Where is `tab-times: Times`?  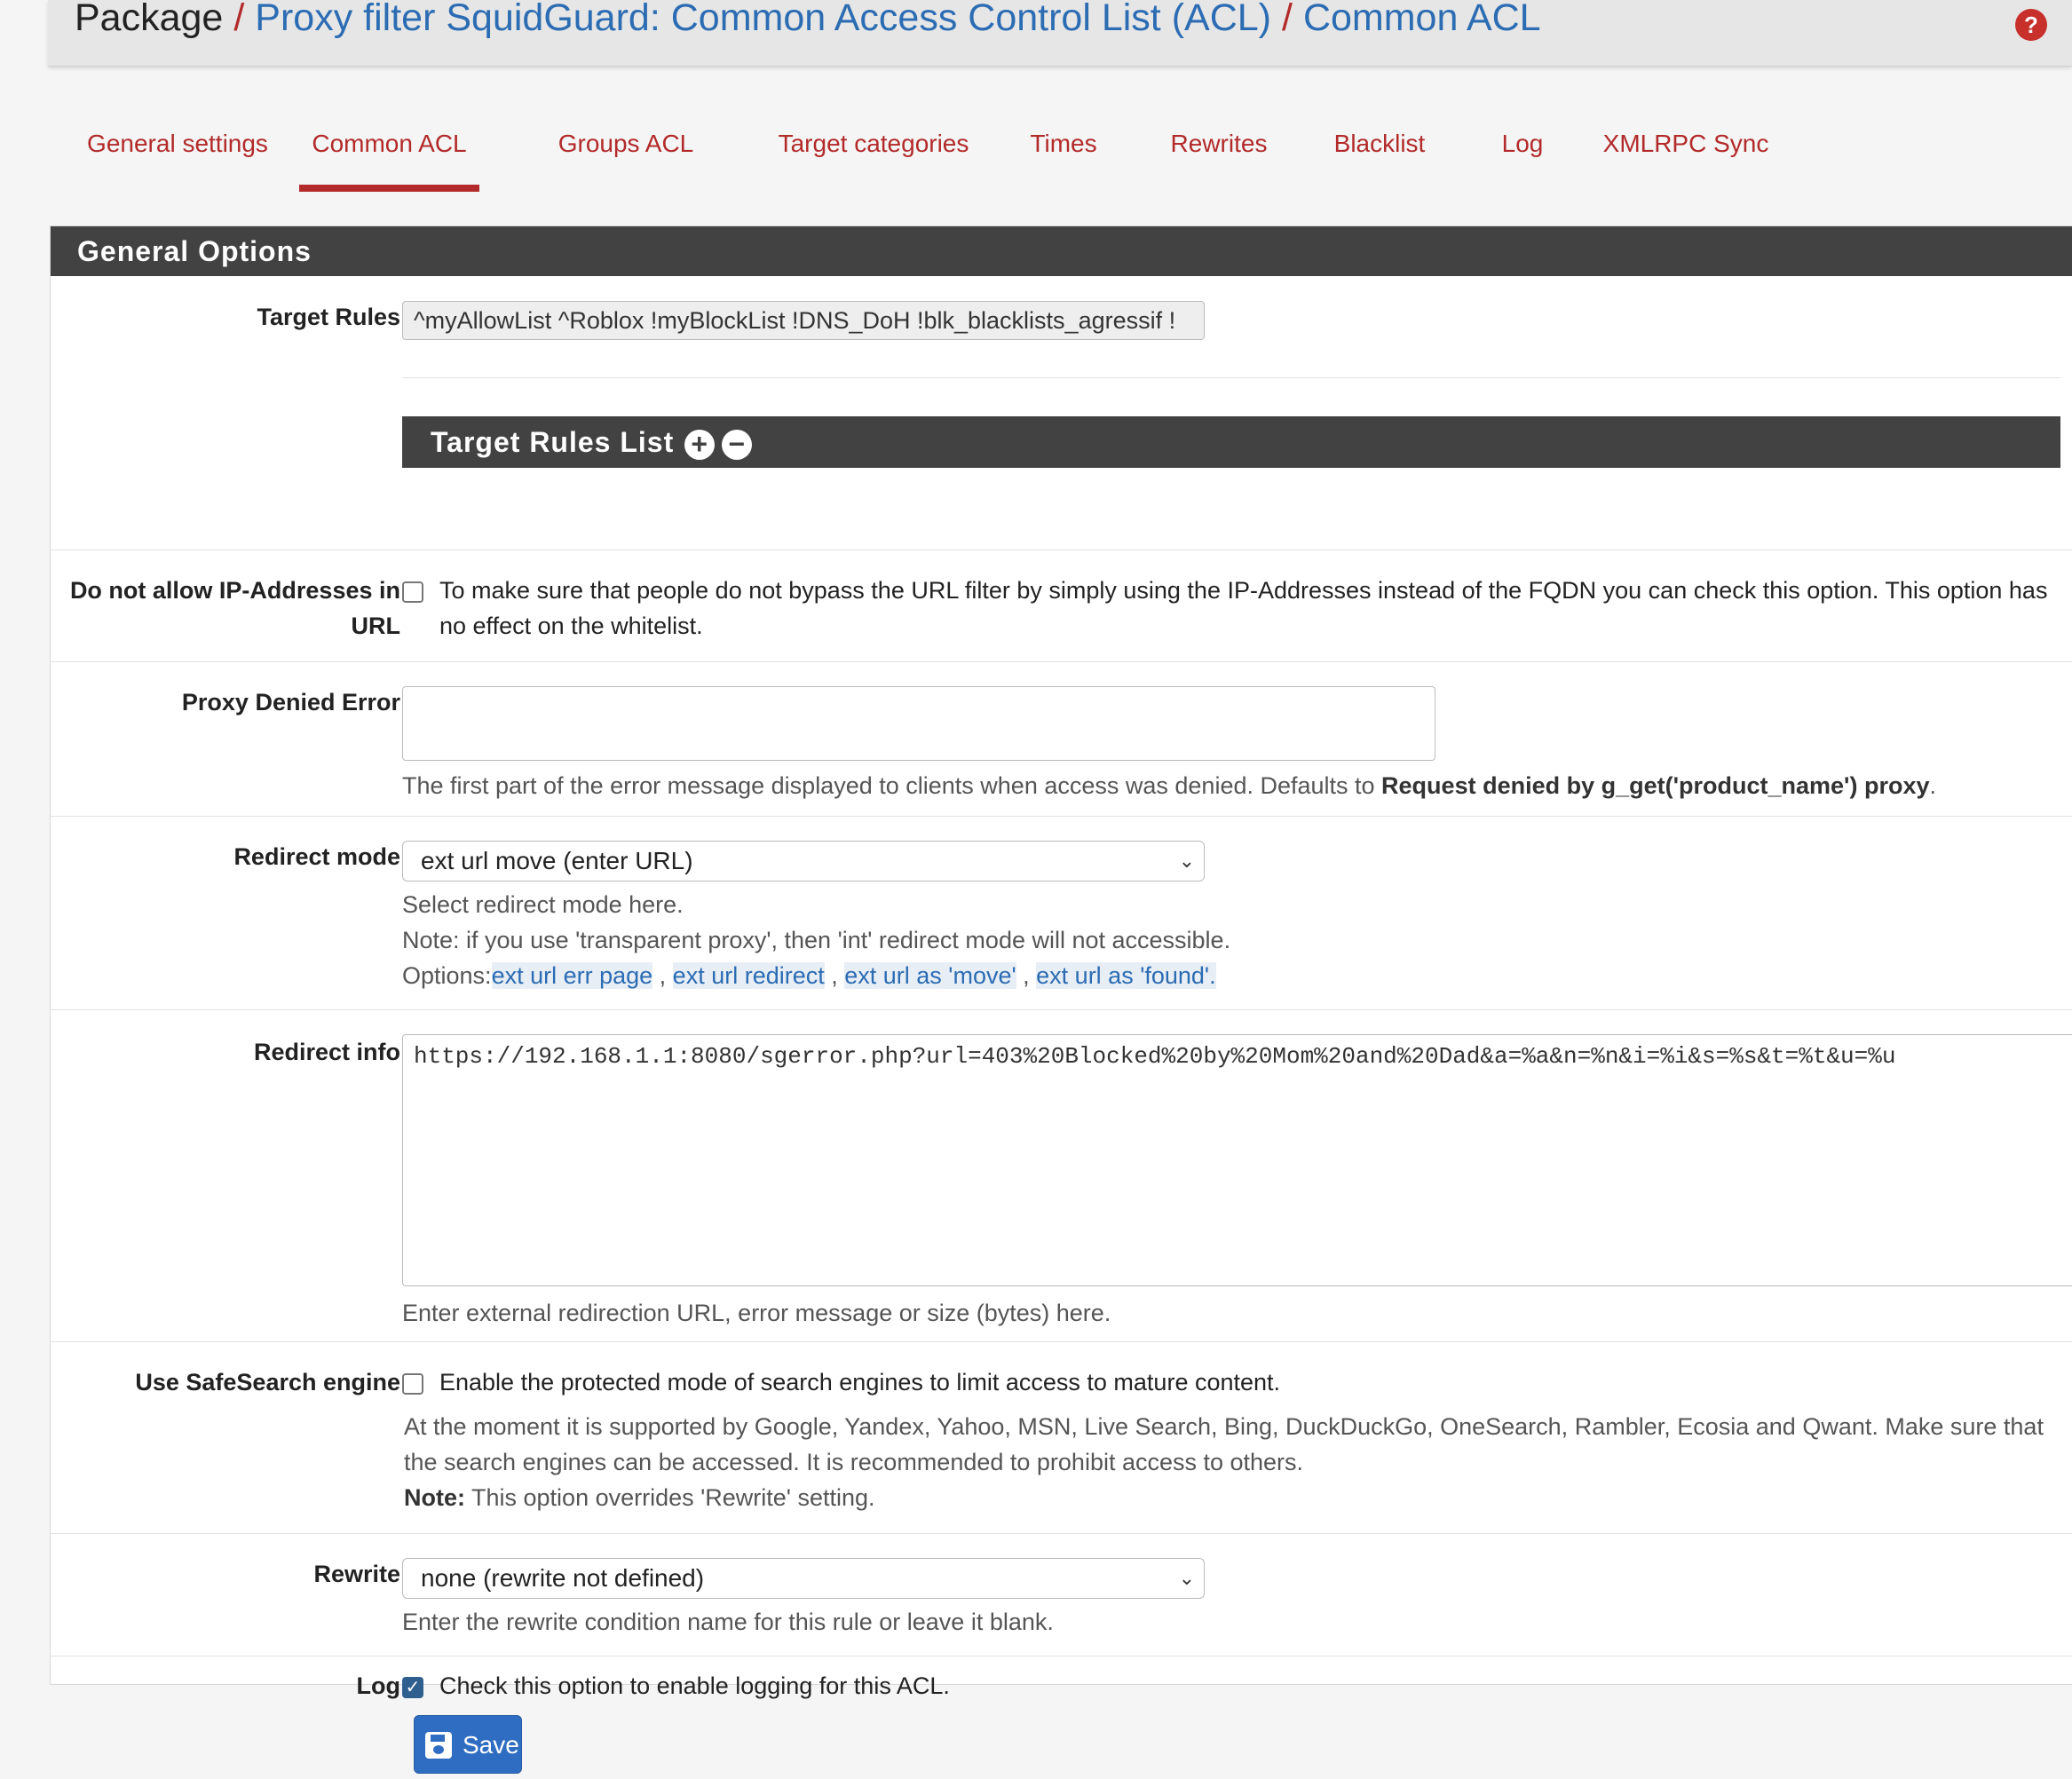 tab-times: Times is located at coordinates (1064, 146).